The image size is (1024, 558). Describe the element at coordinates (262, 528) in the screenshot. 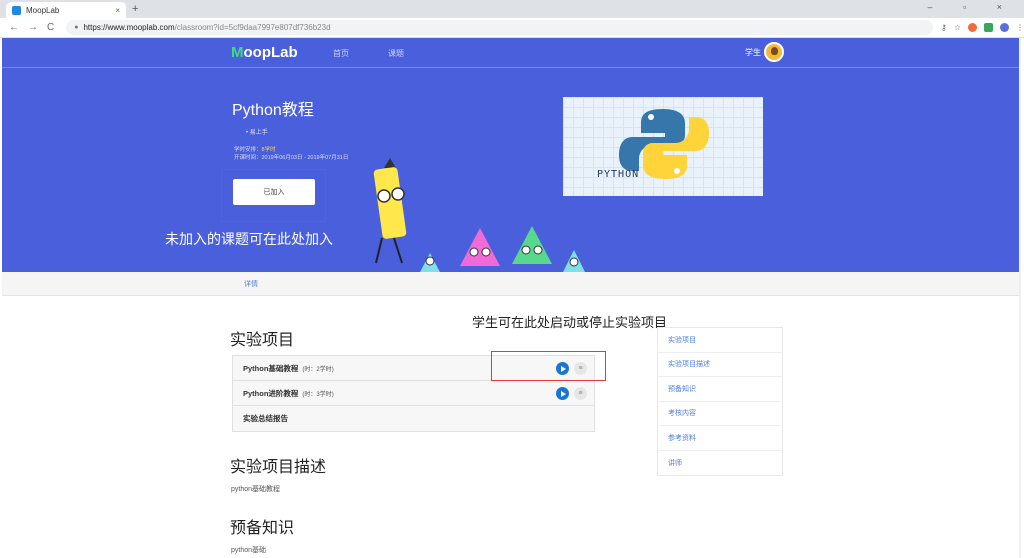

I see `prerequisites-heading: 预备知识` at that location.